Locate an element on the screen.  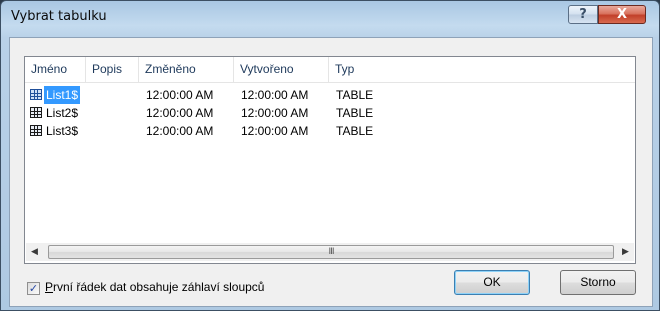
close-button: X is located at coordinates (622, 14).